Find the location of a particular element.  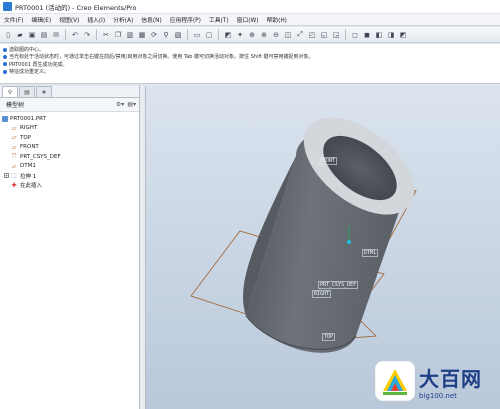

redo-icon: ↷ is located at coordinates (87, 35).